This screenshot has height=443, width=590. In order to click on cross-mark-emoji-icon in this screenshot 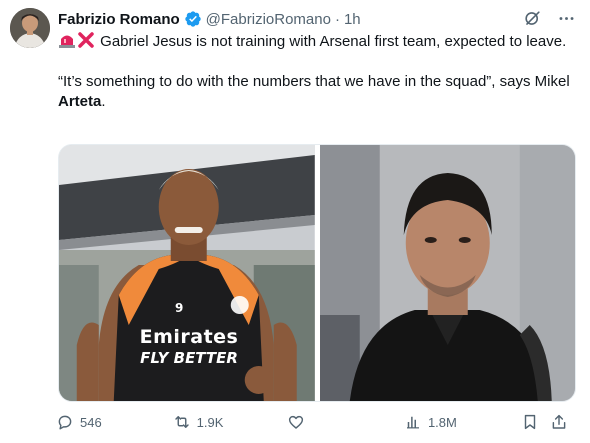, I will do `click(86, 40)`.